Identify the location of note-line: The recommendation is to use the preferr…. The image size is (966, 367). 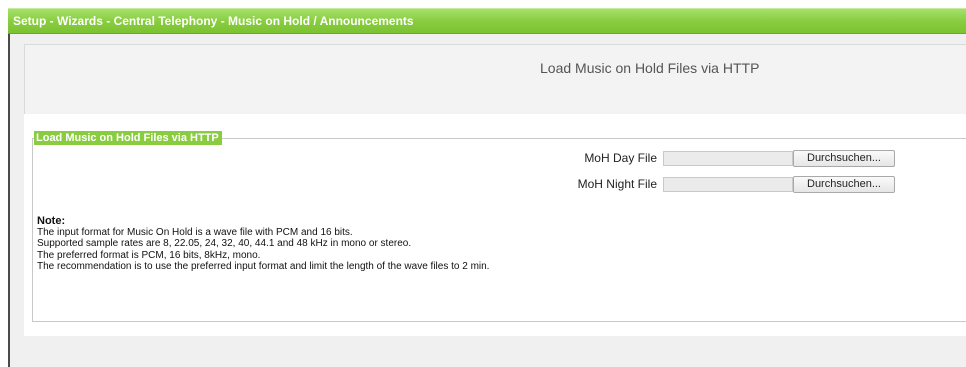
(263, 266).